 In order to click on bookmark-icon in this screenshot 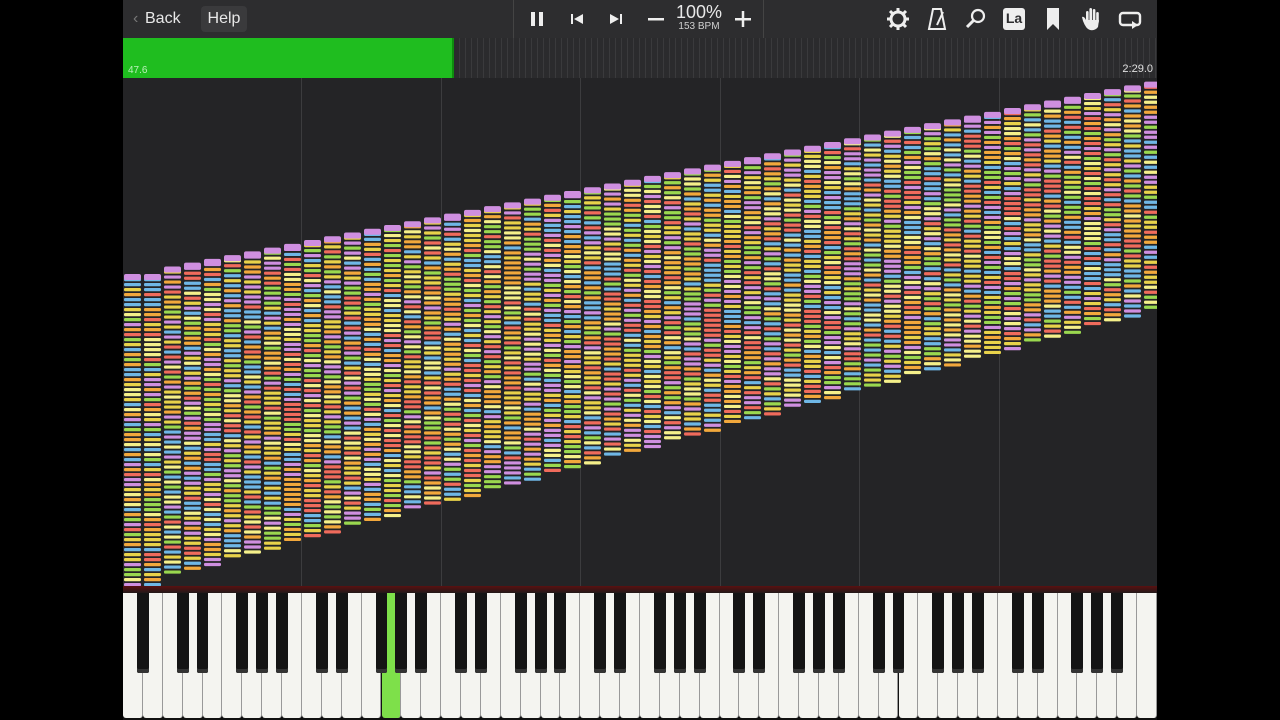, I will do `click(1053, 19)`.